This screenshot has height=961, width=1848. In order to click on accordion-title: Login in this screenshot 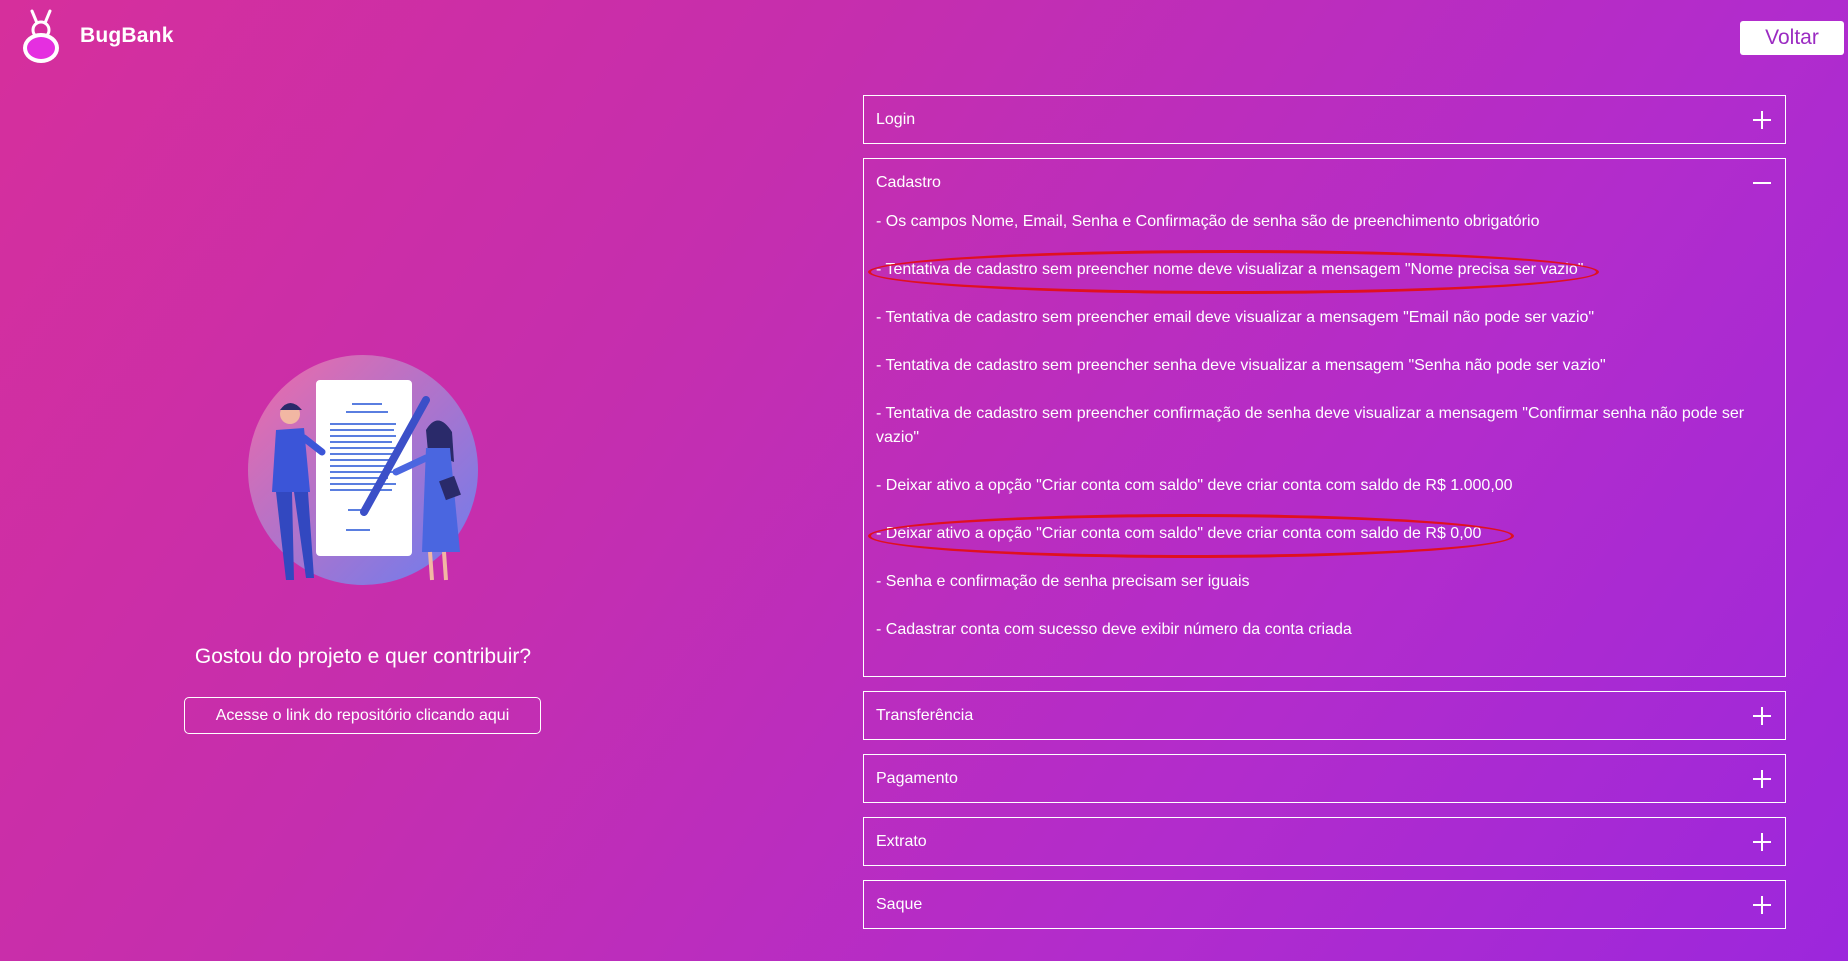, I will do `click(896, 119)`.